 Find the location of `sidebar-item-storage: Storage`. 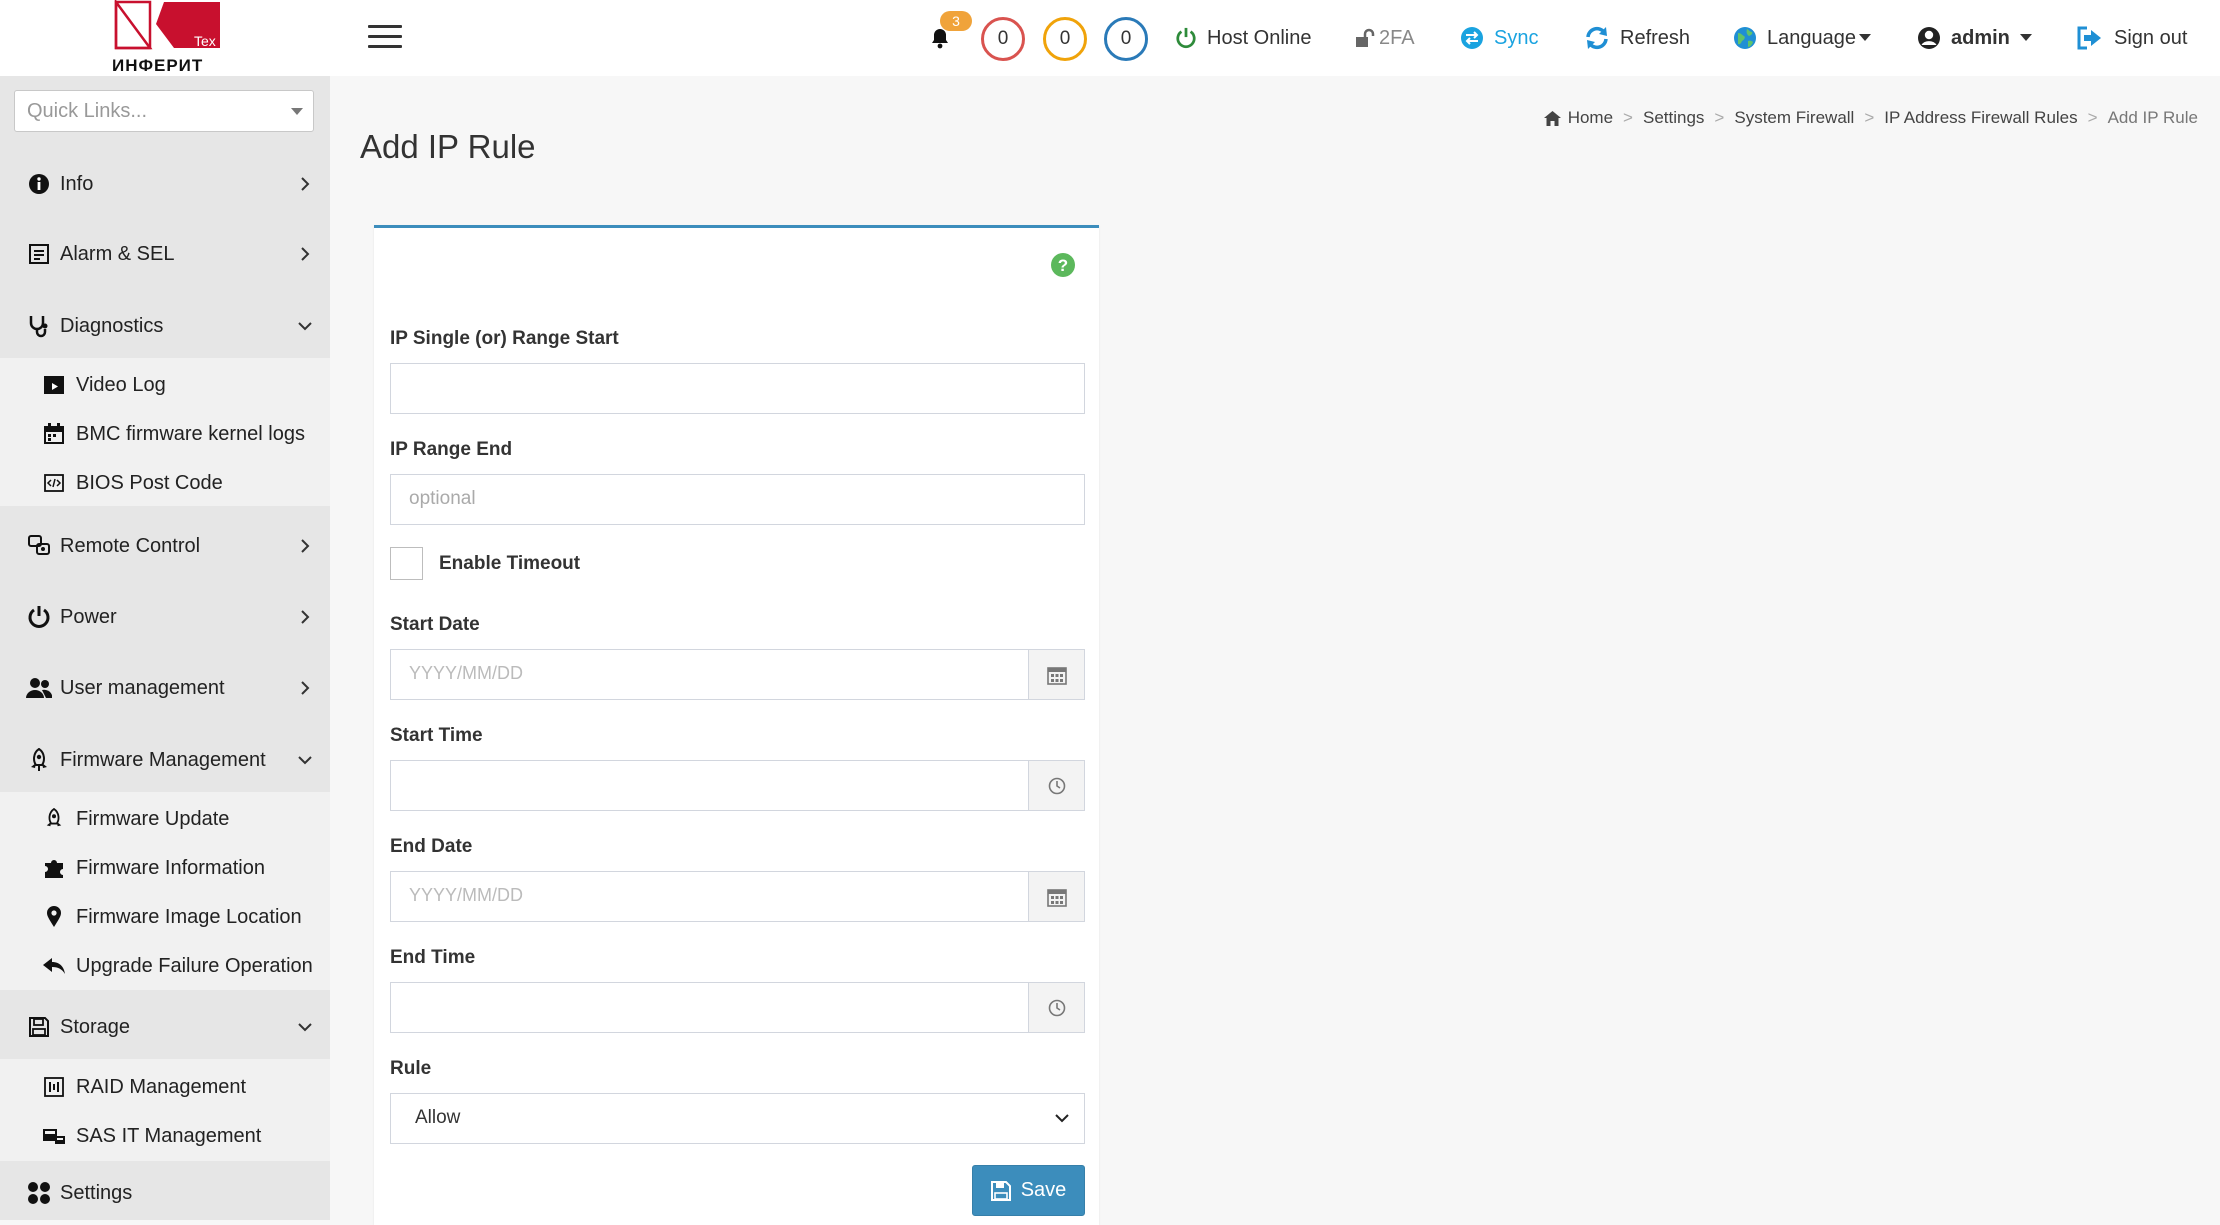

sidebar-item-storage: Storage is located at coordinates (165, 1027).